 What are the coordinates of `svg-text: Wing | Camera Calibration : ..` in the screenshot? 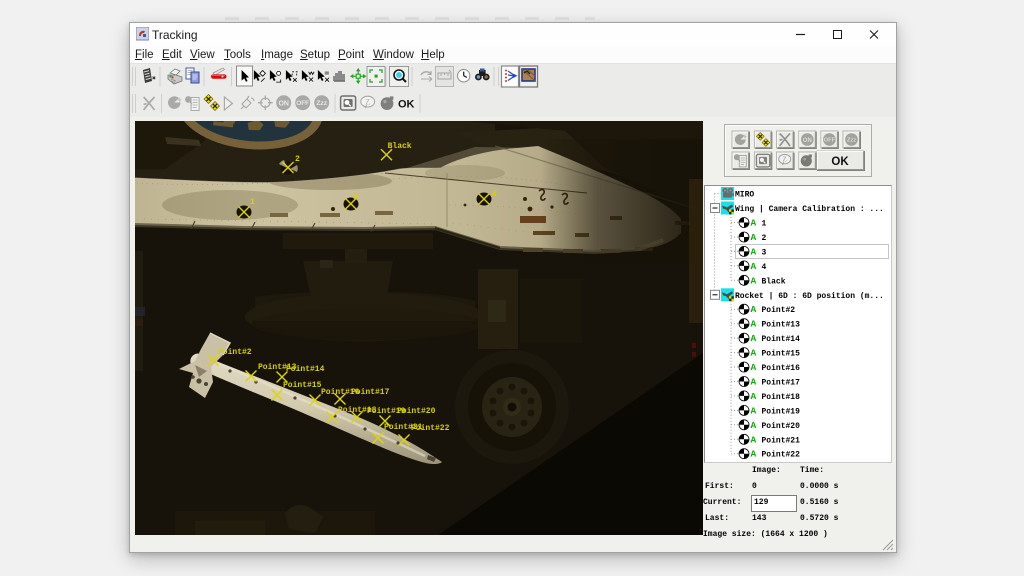 It's located at (809, 209).